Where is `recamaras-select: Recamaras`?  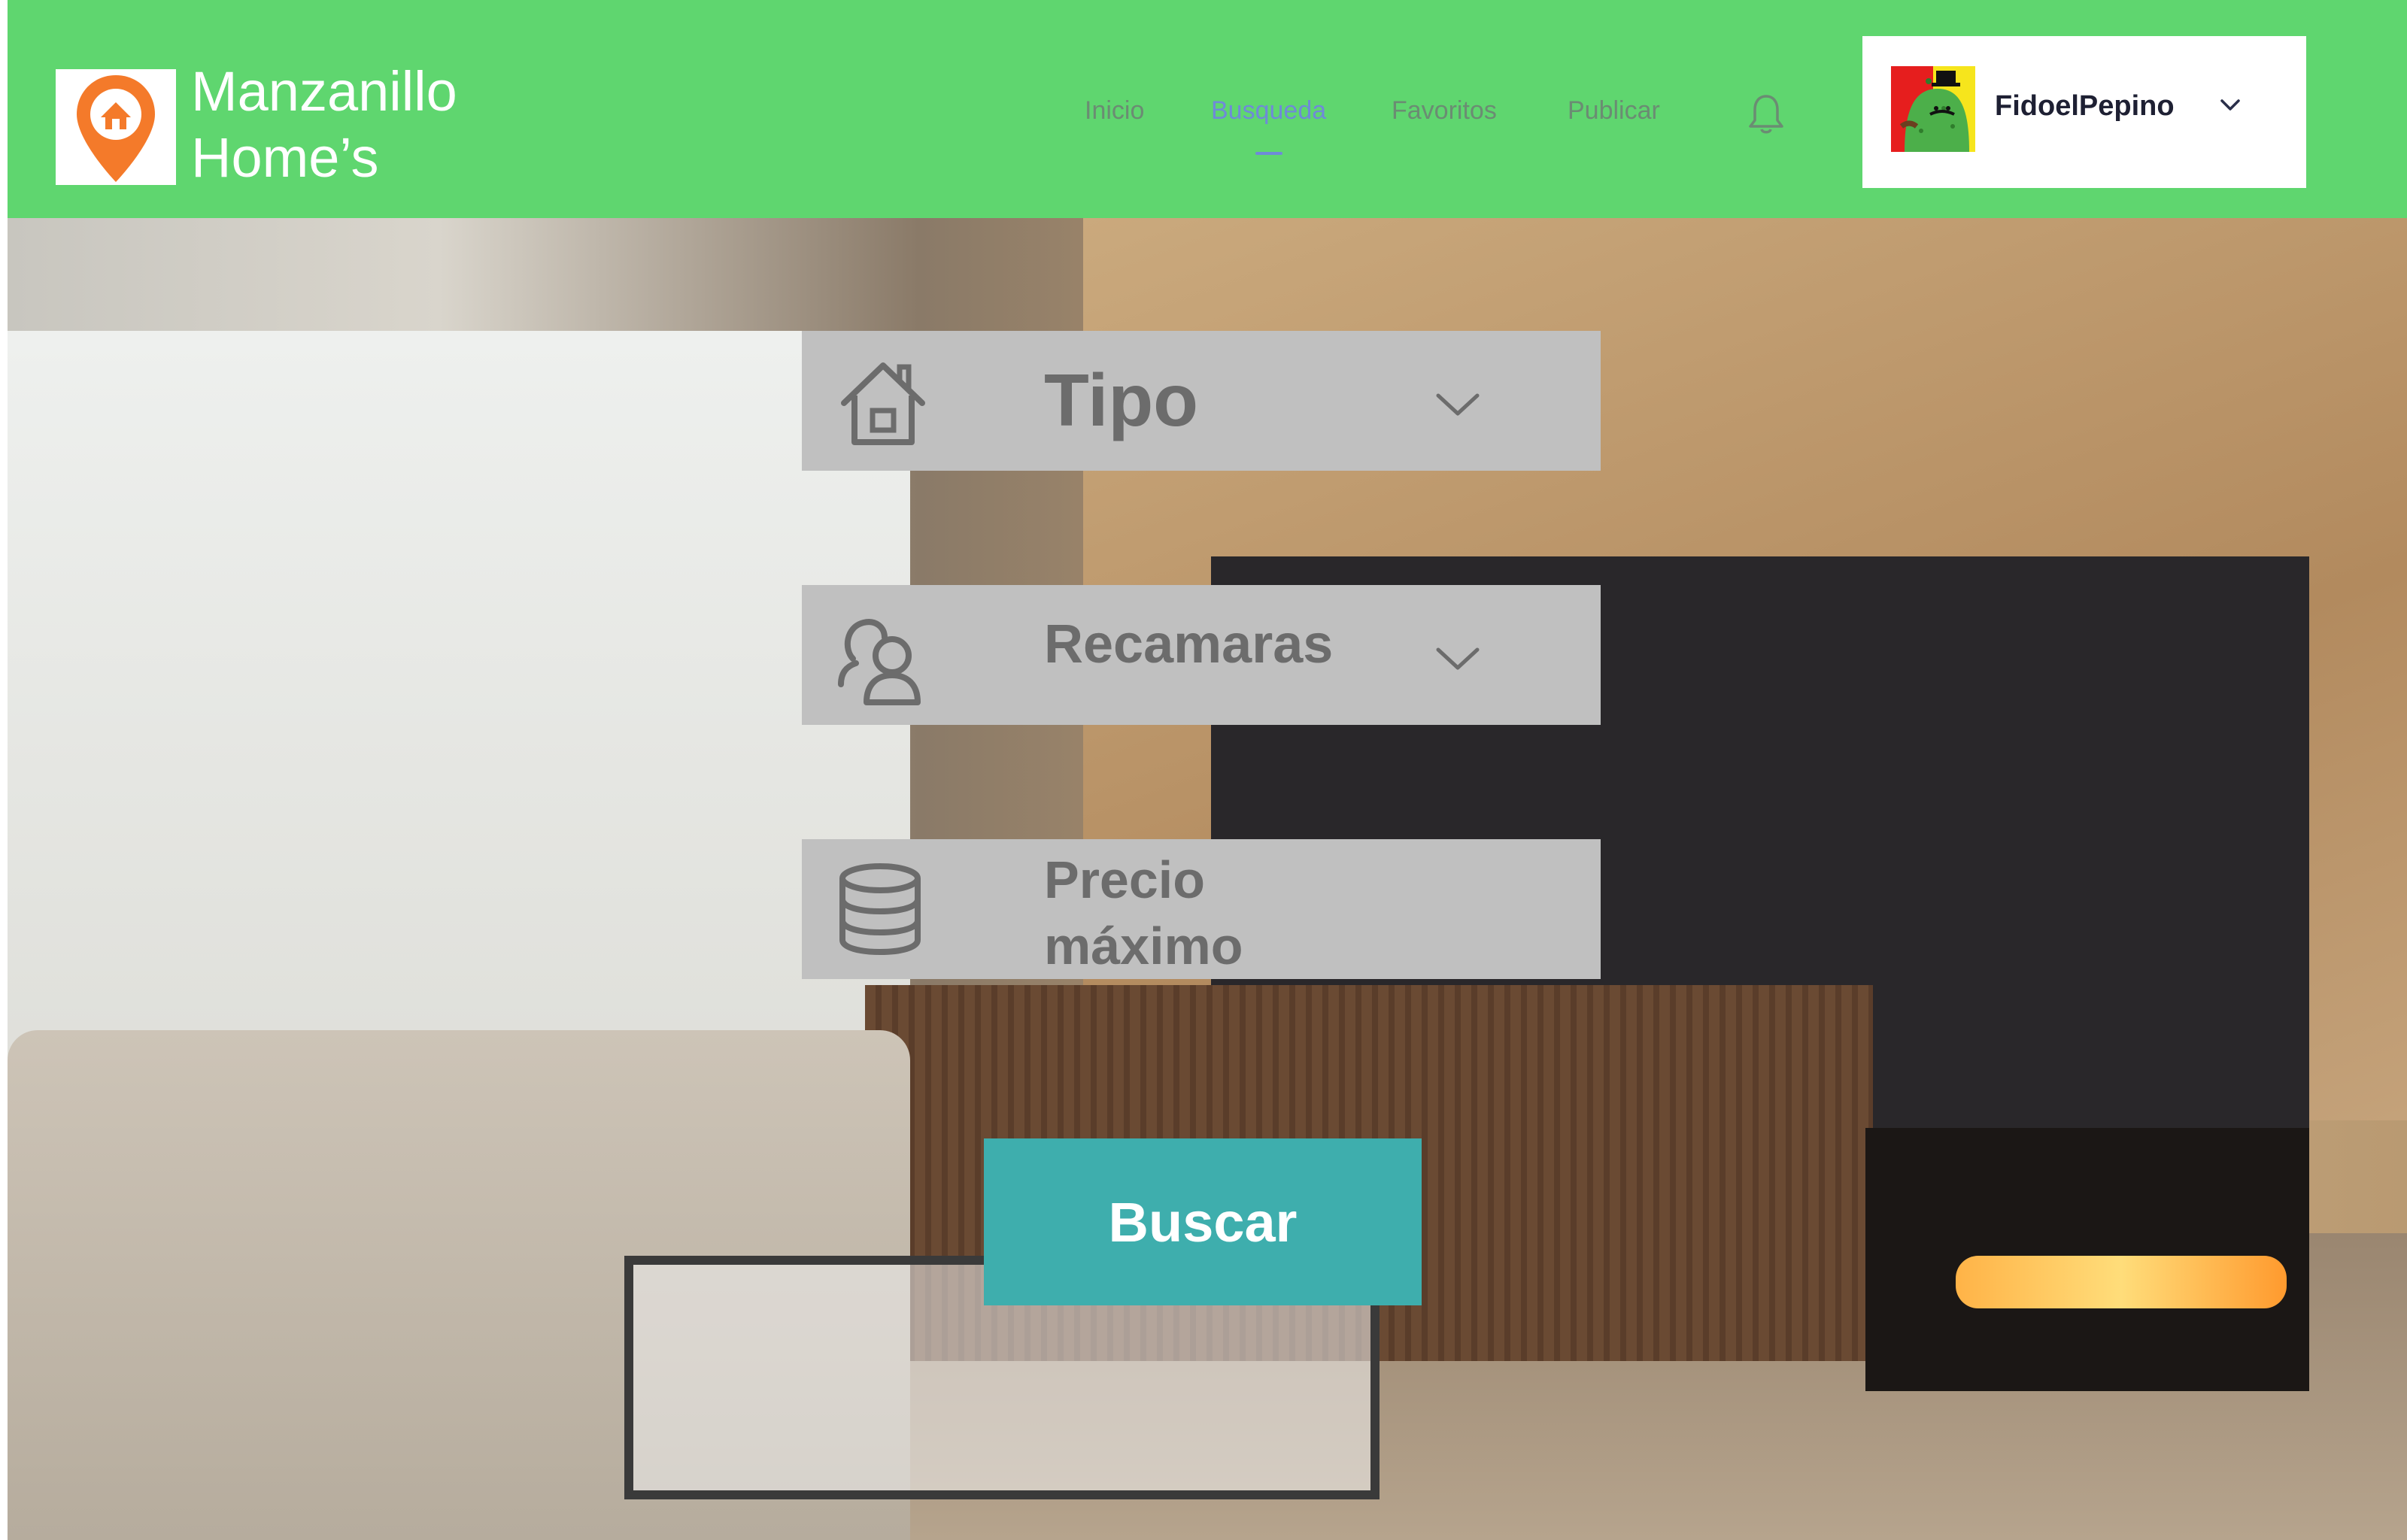
recamaras-select: Recamaras is located at coordinates (1201, 655).